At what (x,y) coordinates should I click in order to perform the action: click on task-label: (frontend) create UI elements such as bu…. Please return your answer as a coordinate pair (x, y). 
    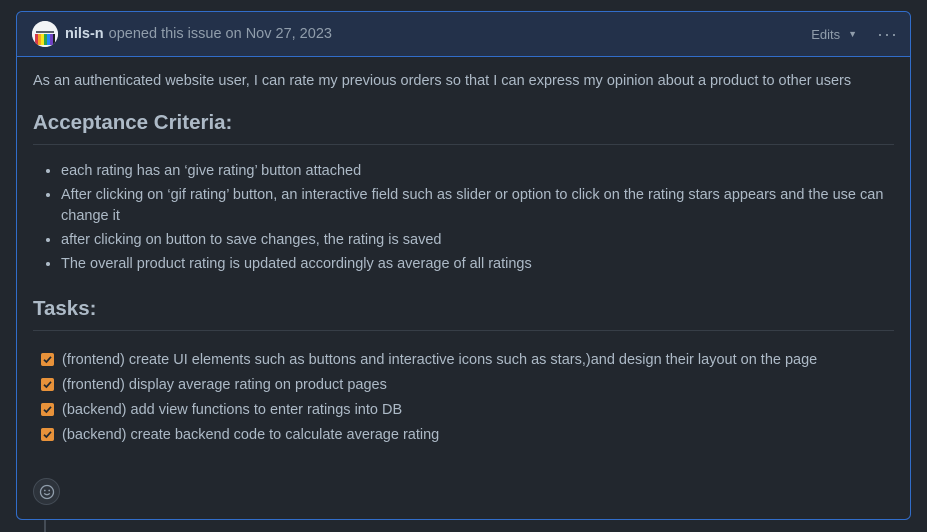
    Looking at the image, I should click on (440, 359).